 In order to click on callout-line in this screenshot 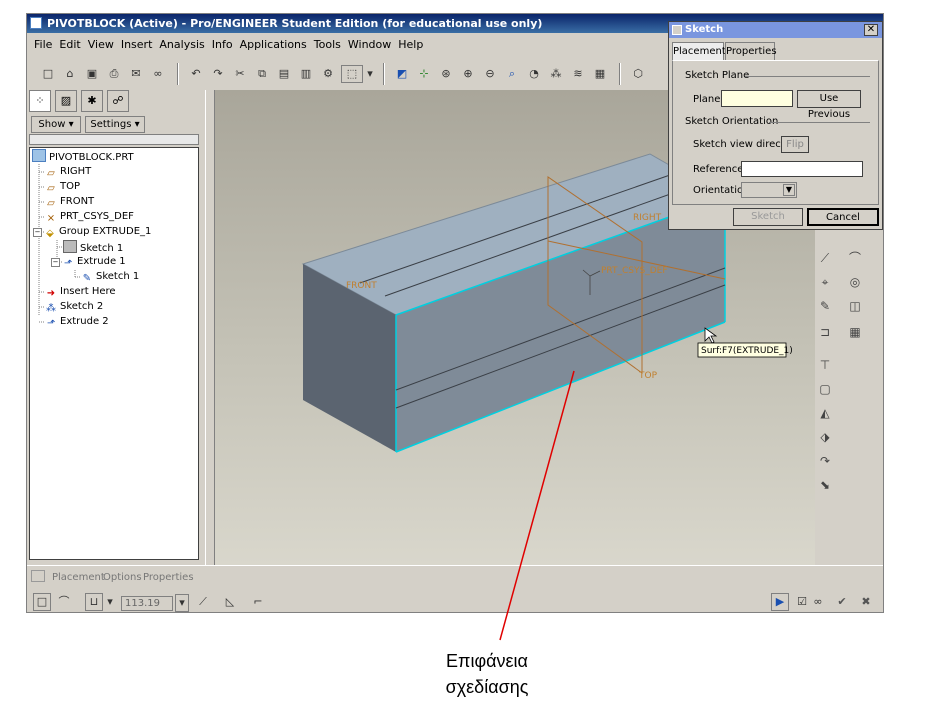, I will do `click(537, 505)`.